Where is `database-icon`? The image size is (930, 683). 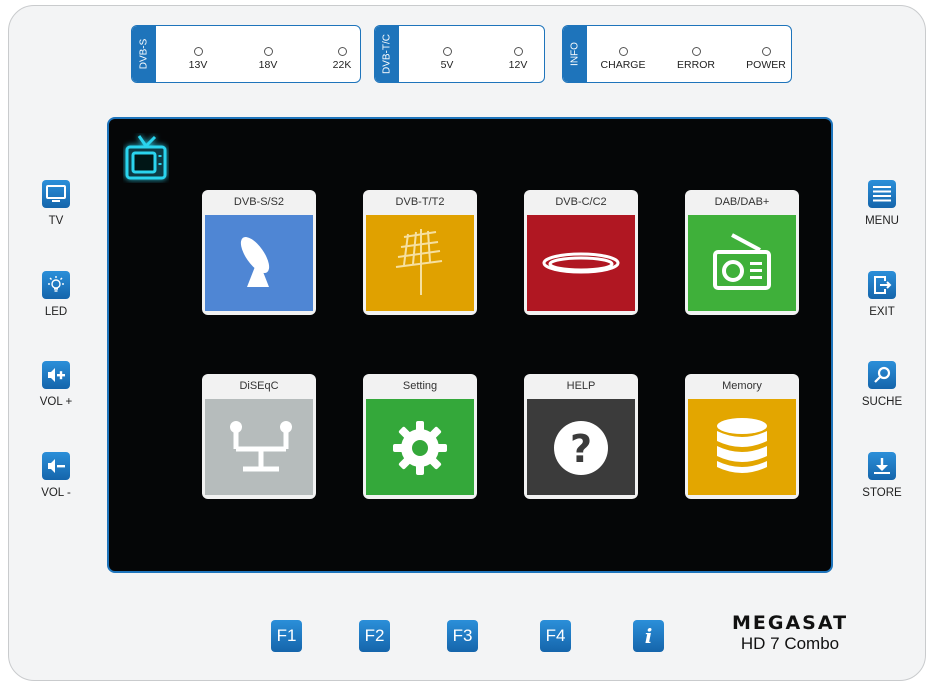
database-icon is located at coordinates (742, 445).